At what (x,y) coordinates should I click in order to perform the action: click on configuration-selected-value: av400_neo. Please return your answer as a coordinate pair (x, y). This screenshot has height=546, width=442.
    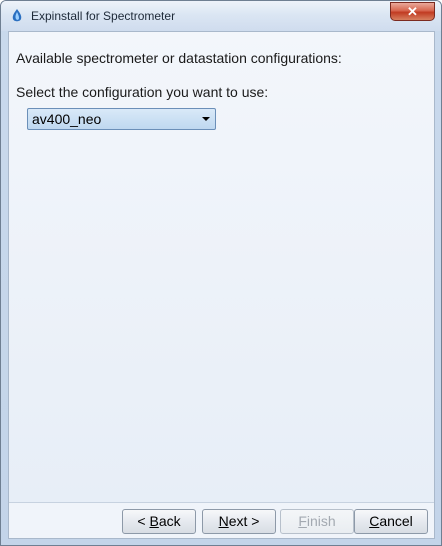
    Looking at the image, I should click on (67, 119).